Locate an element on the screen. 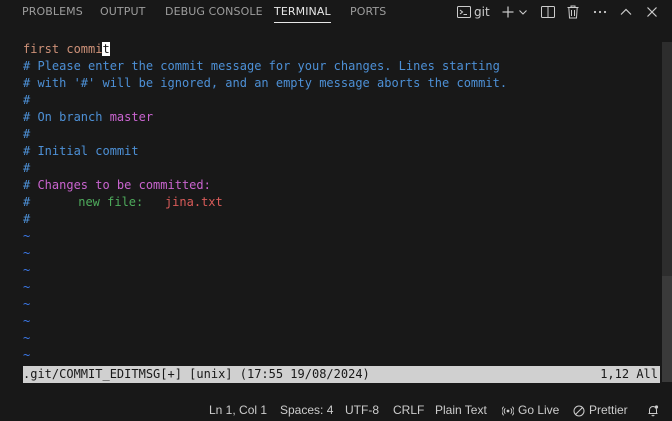 This screenshot has width=672, height=421. scrollbar-track is located at coordinates (667, 159).